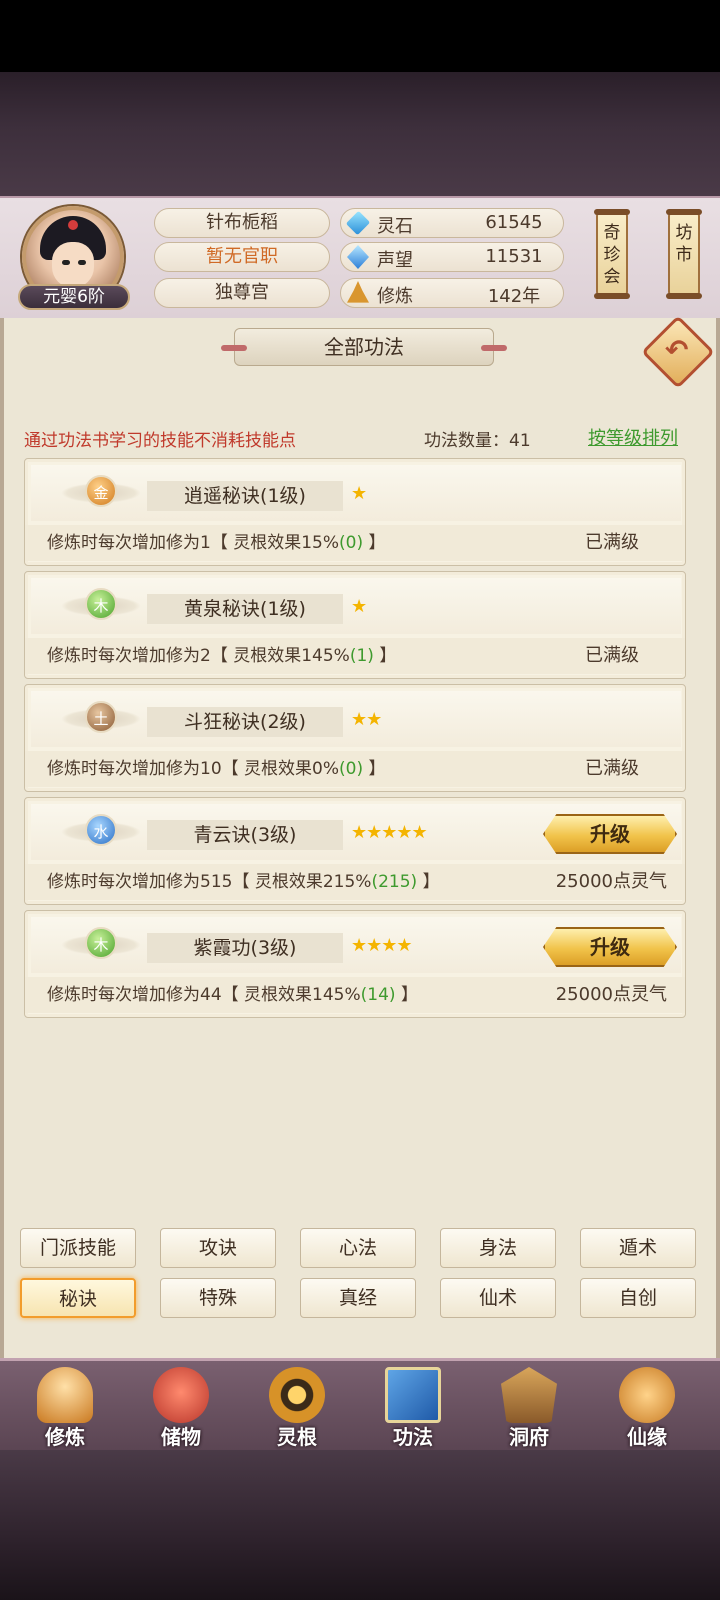 The height and width of the screenshot is (1600, 720). Describe the element at coordinates (366, 719) in the screenshot. I see `star-rating: ★★` at that location.